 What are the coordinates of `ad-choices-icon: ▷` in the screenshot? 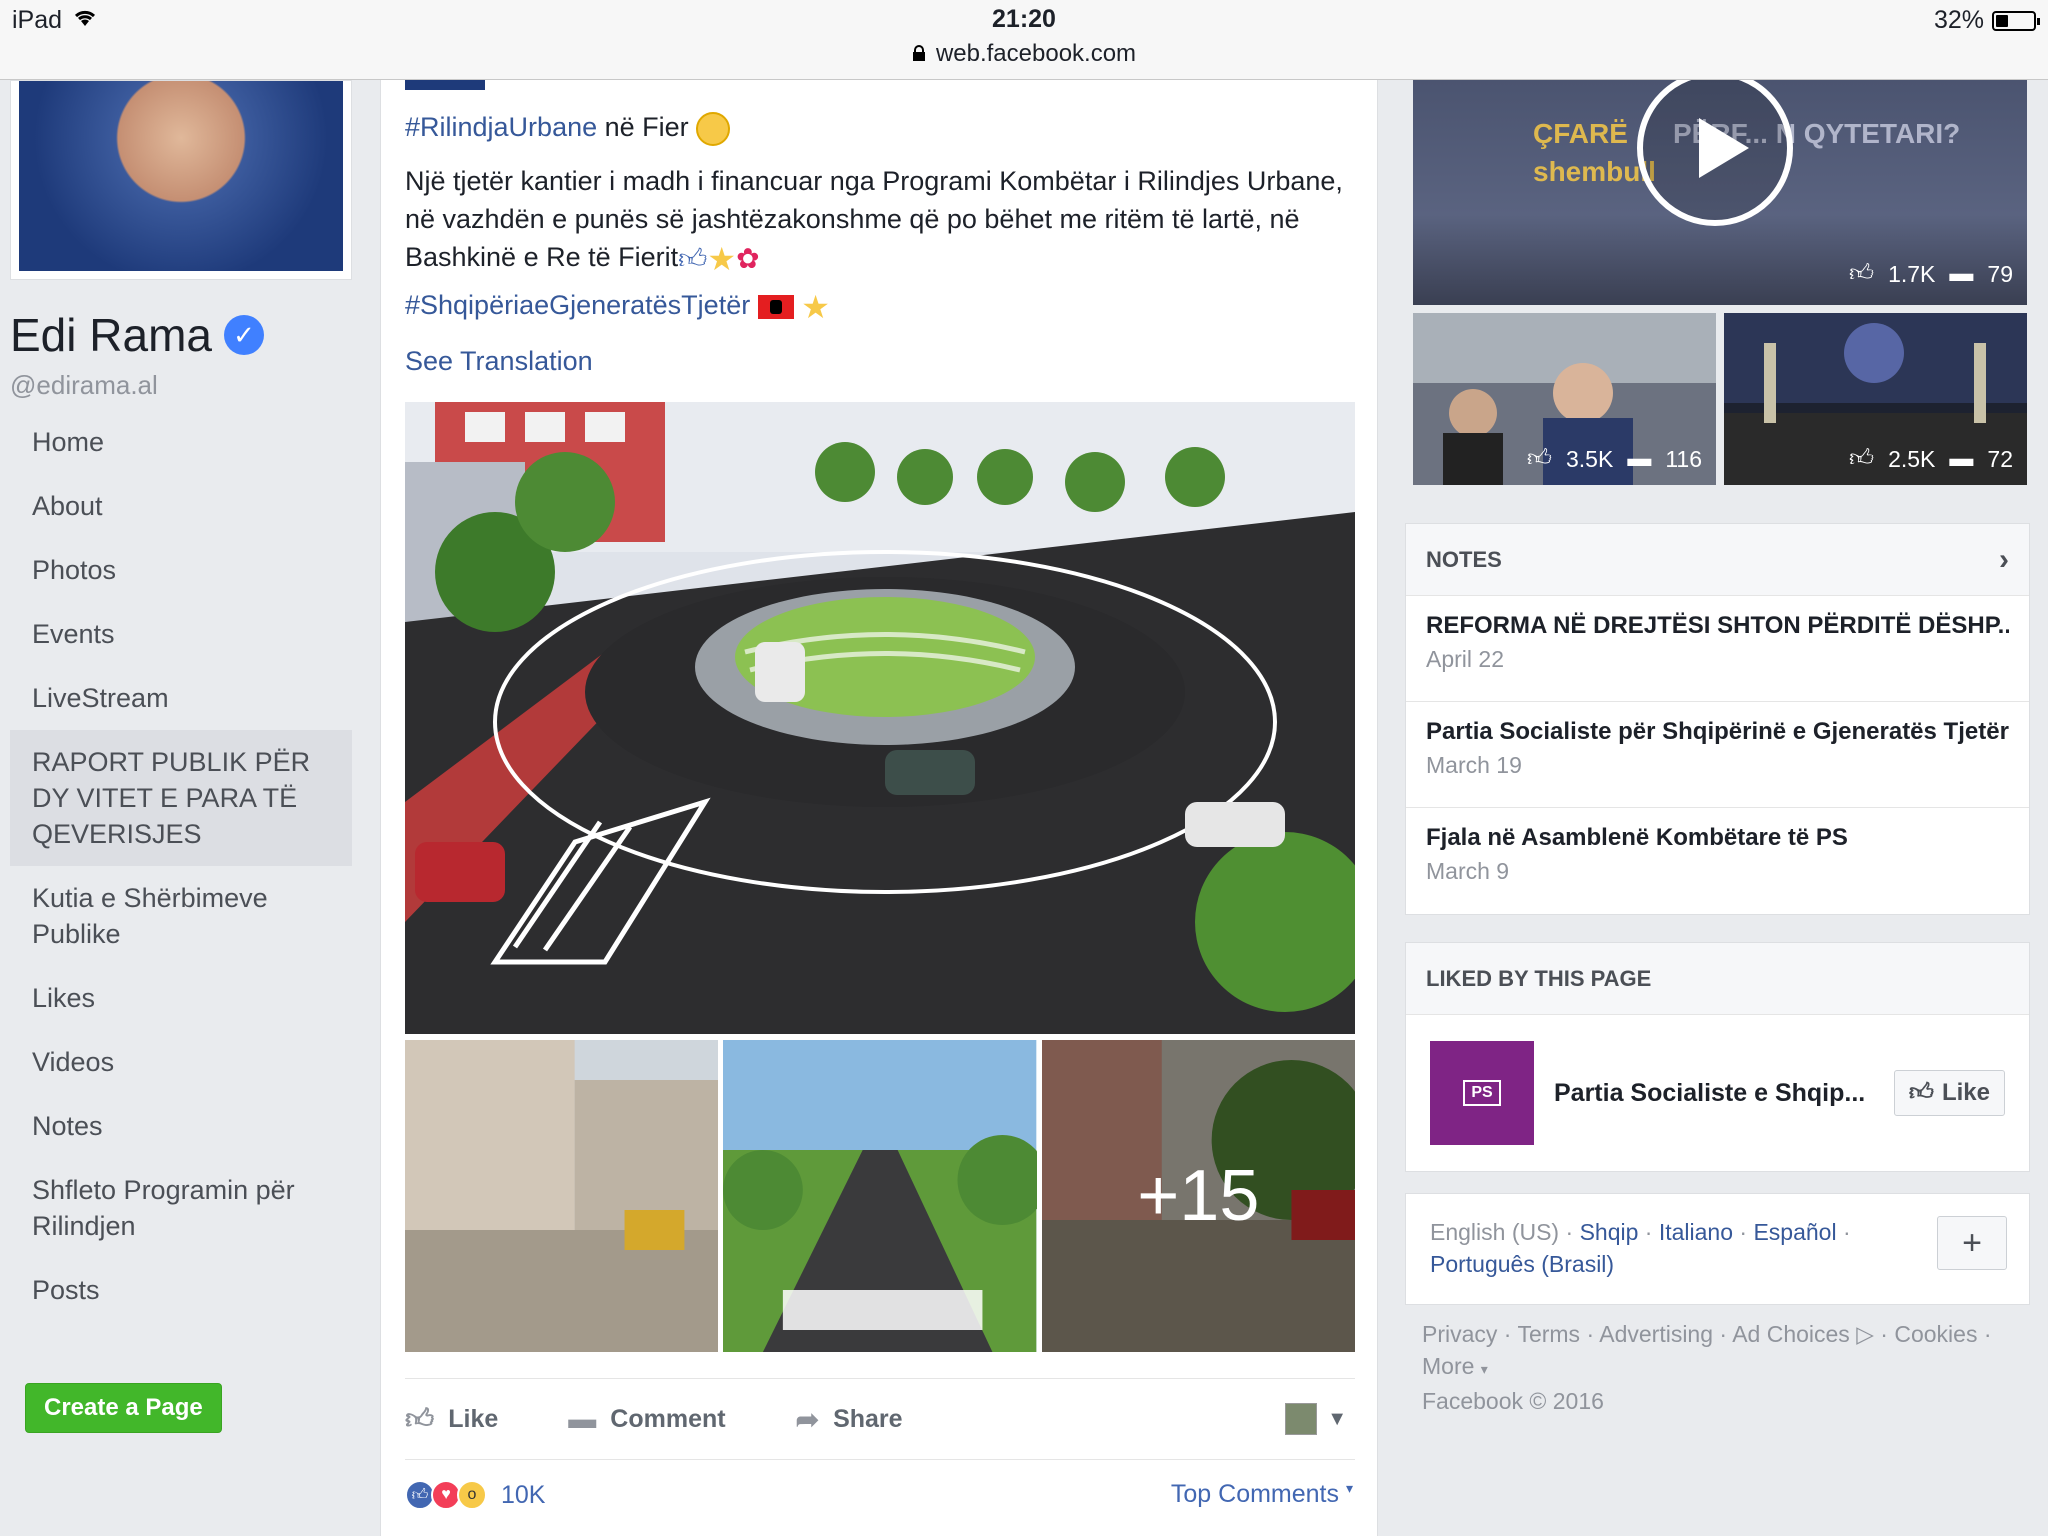 It's located at (1865, 1334).